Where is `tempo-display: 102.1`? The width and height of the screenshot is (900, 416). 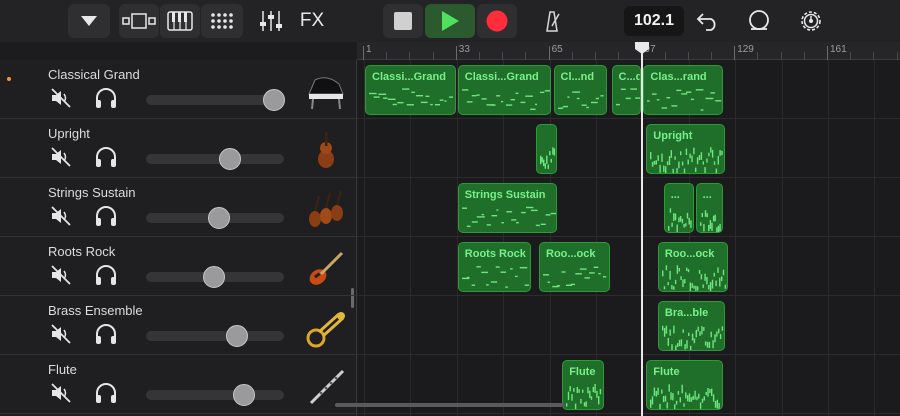 tempo-display: 102.1 is located at coordinates (654, 21).